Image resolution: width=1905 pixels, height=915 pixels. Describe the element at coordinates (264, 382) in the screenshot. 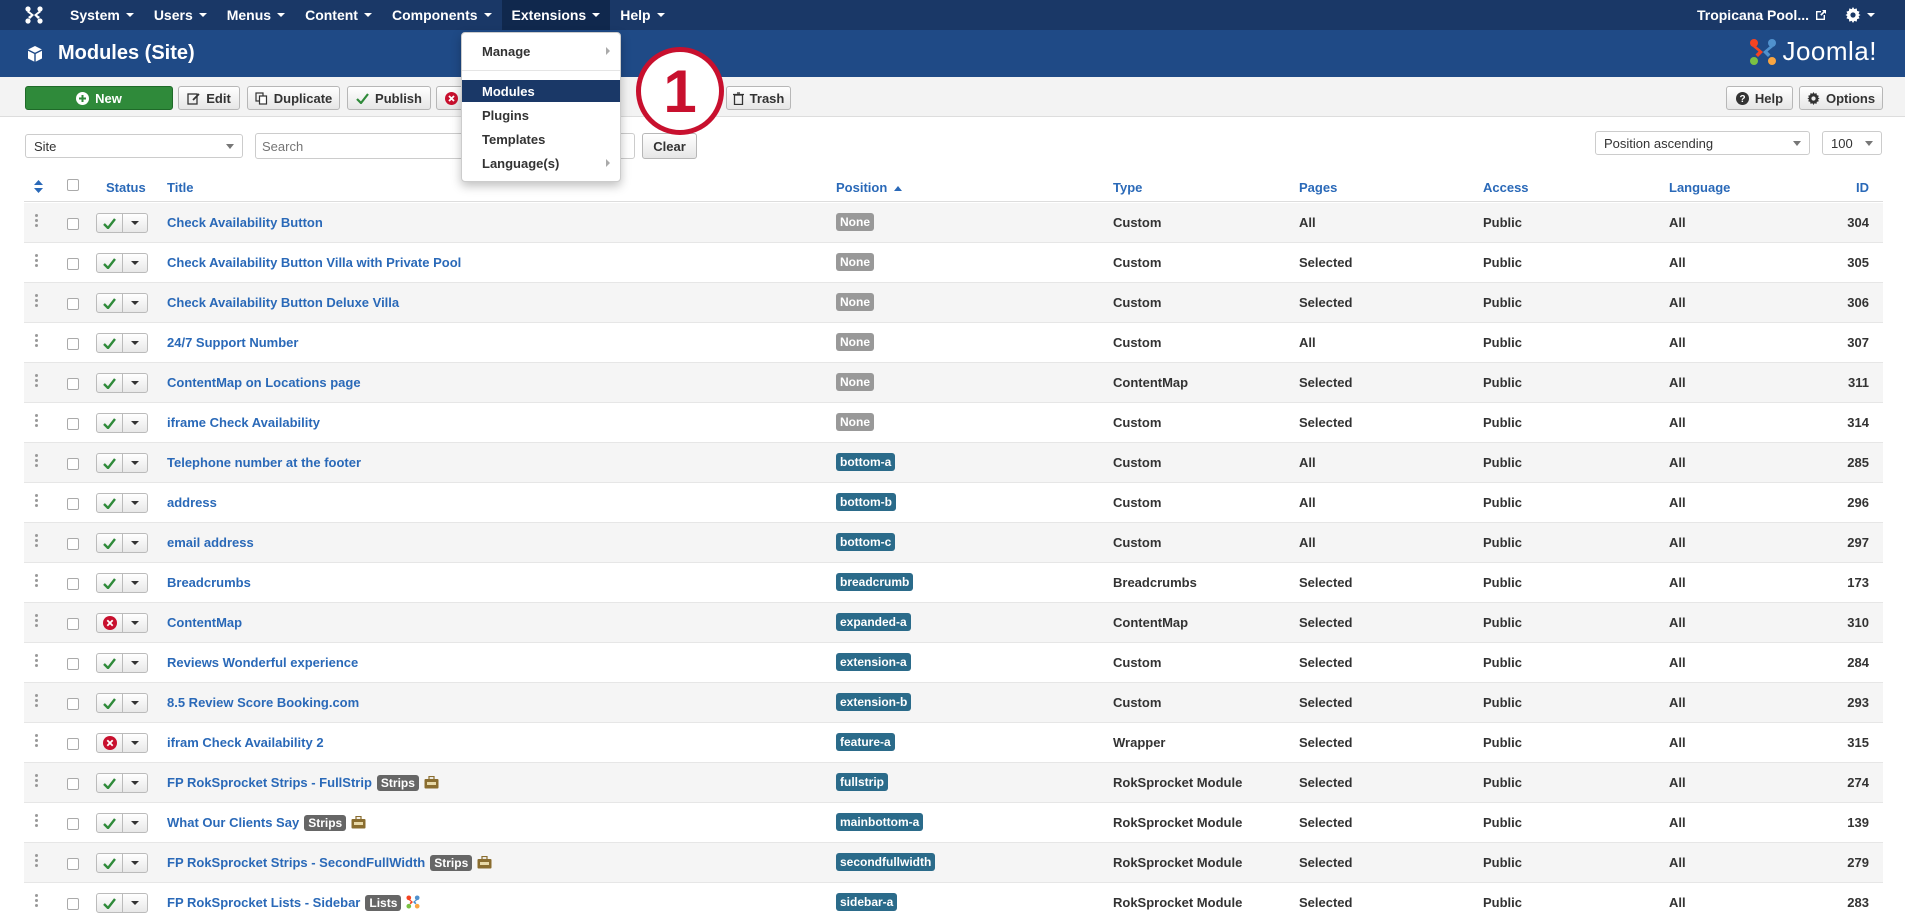

I see `module-title-link: ContentMap on Locations page` at that location.